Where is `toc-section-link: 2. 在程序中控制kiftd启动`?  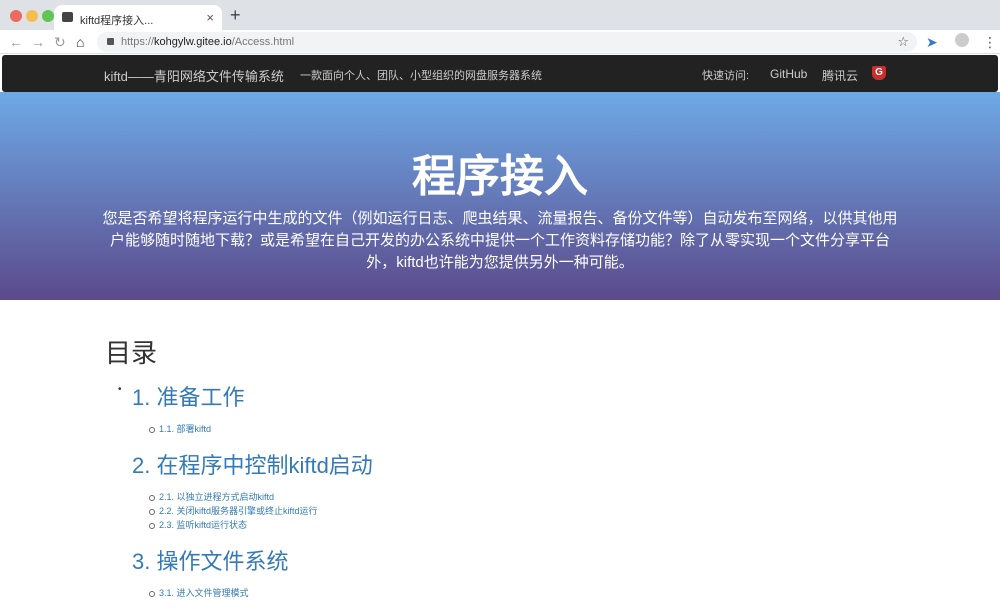 toc-section-link: 2. 在程序中控制kiftd启动 is located at coordinates (252, 464).